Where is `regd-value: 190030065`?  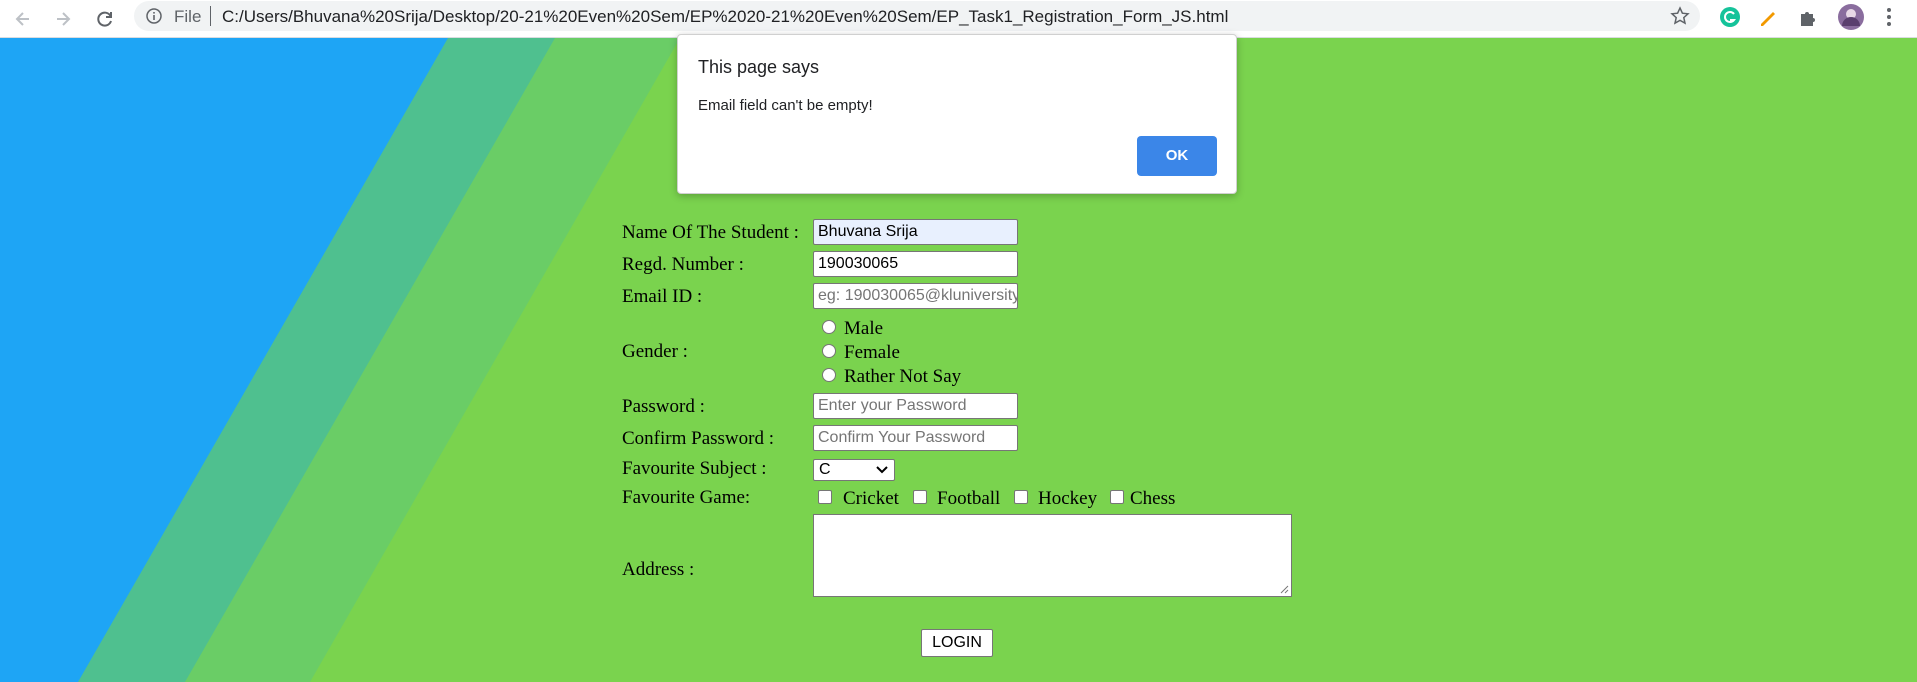
regd-value: 190030065 is located at coordinates (858, 263).